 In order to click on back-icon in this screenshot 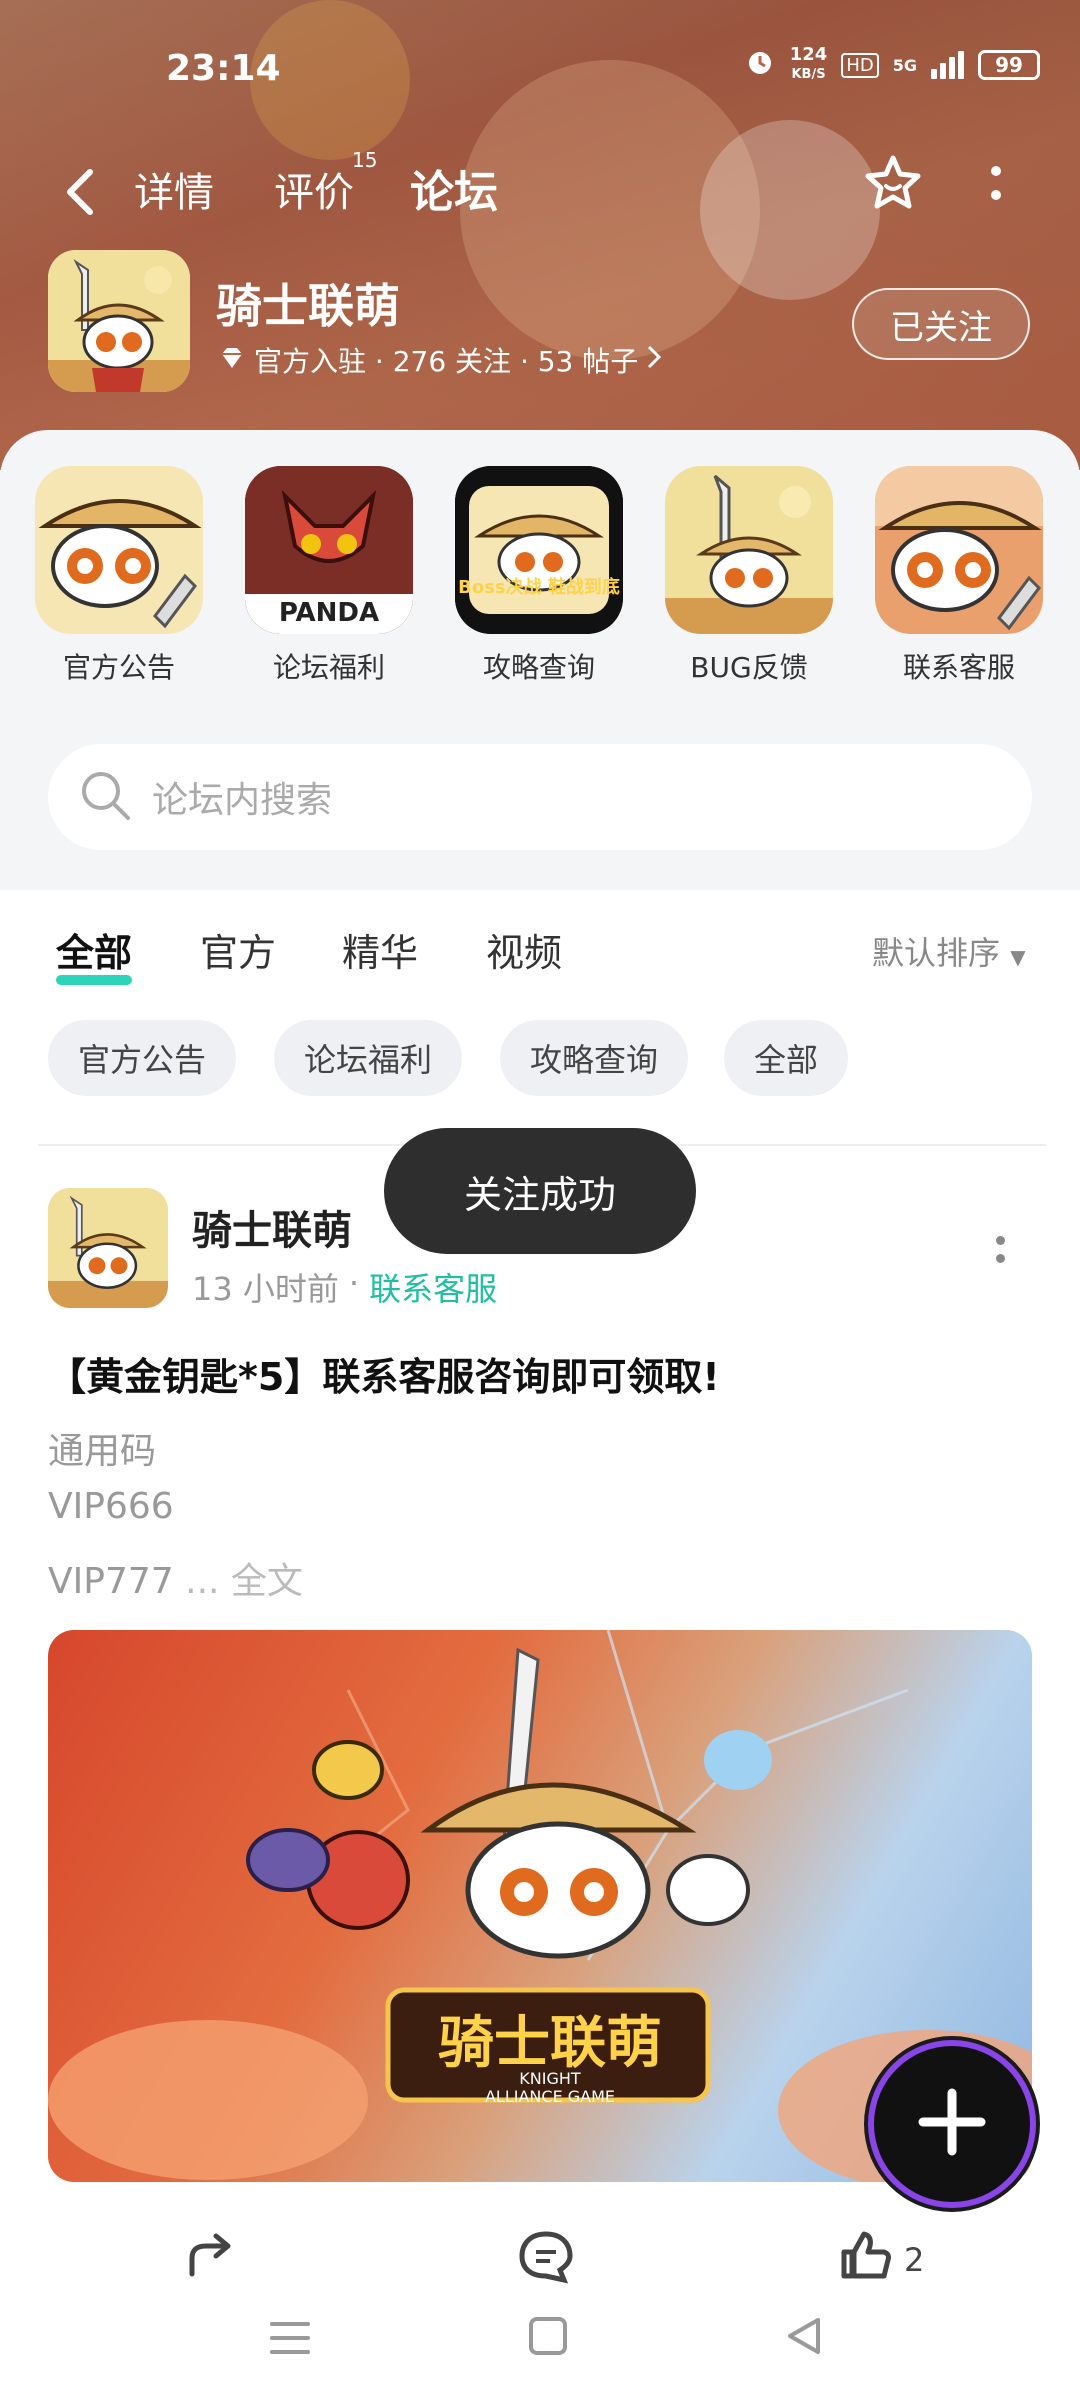, I will do `click(804, 2338)`.